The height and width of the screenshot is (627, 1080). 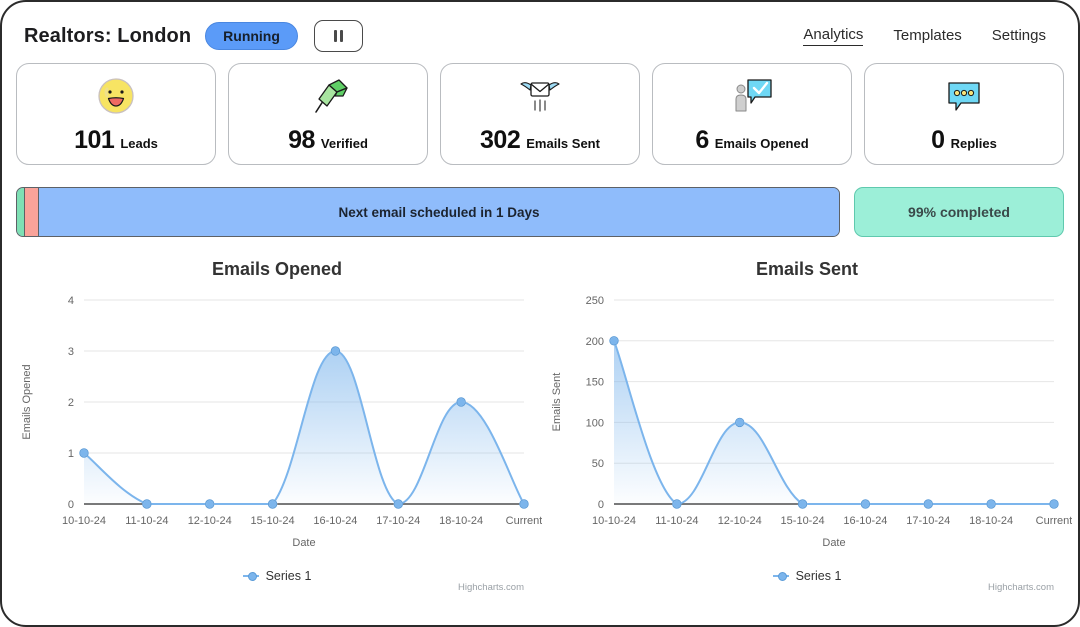 I want to click on stat-label: Emails Sent, so click(x=563, y=143).